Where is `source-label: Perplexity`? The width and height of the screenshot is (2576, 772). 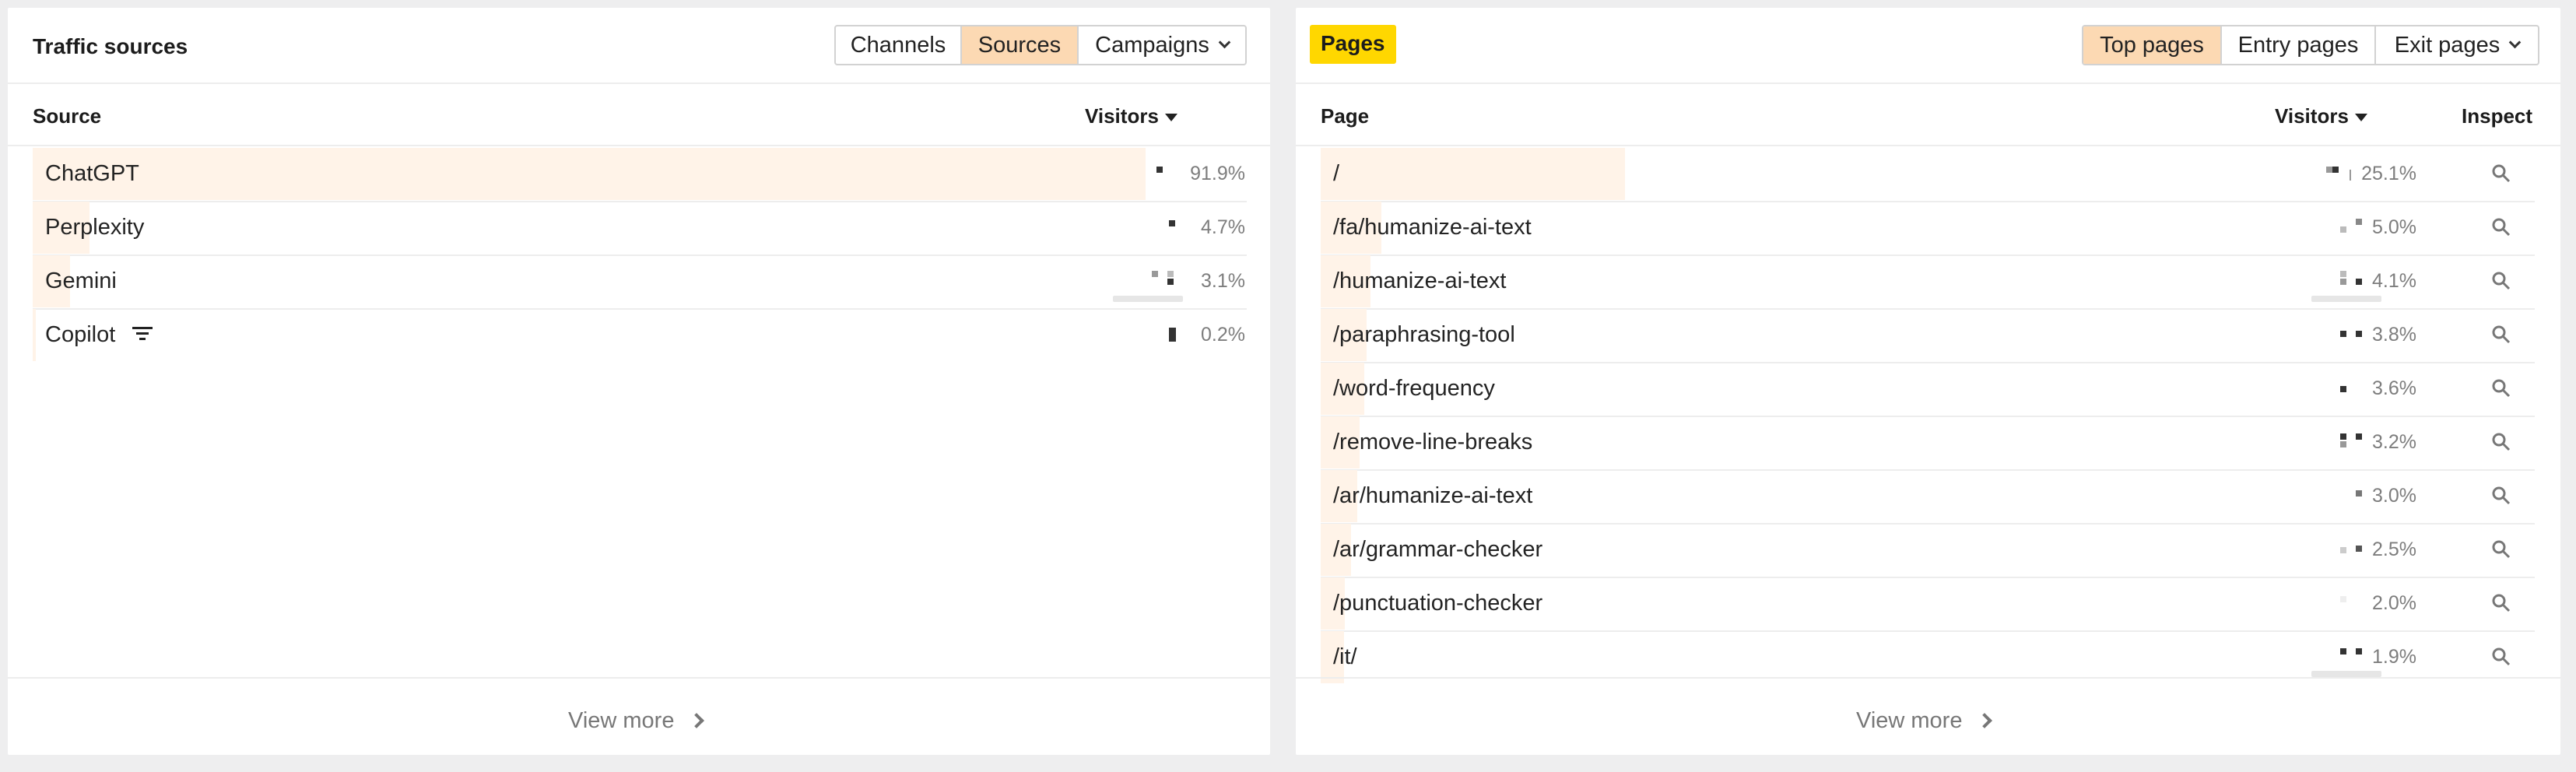
source-label: Perplexity is located at coordinates (95, 227).